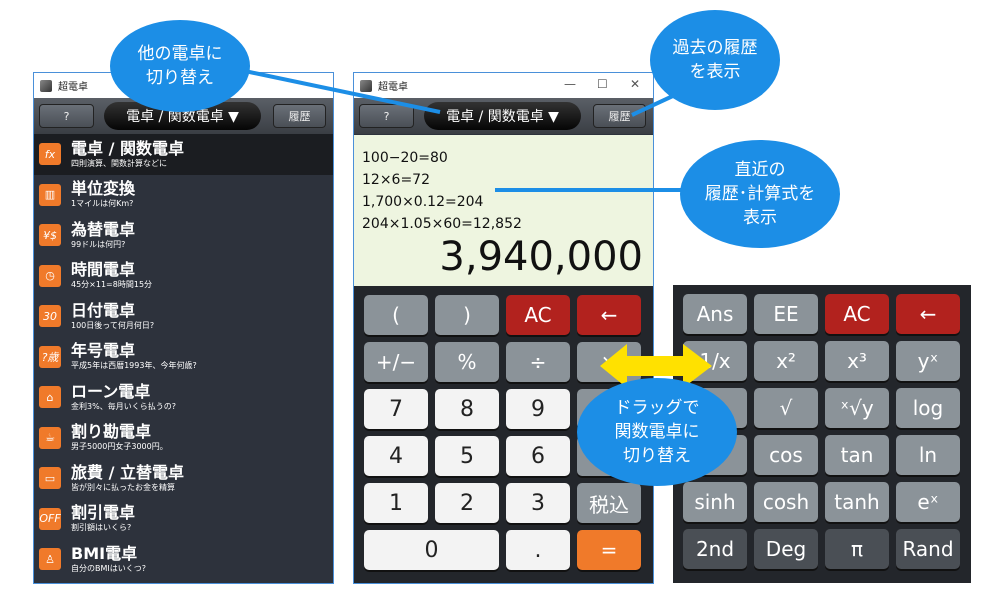 The height and width of the screenshot is (611, 1000). What do you see at coordinates (760, 194) in the screenshot?
I see `callout-recent: 直近の 履歴･計算式を 表示` at bounding box center [760, 194].